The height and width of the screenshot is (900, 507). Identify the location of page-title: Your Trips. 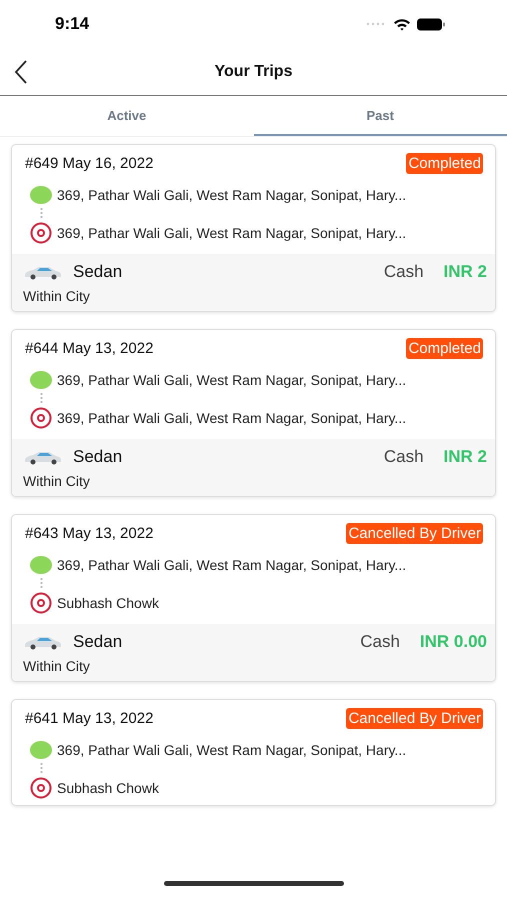
(253, 71).